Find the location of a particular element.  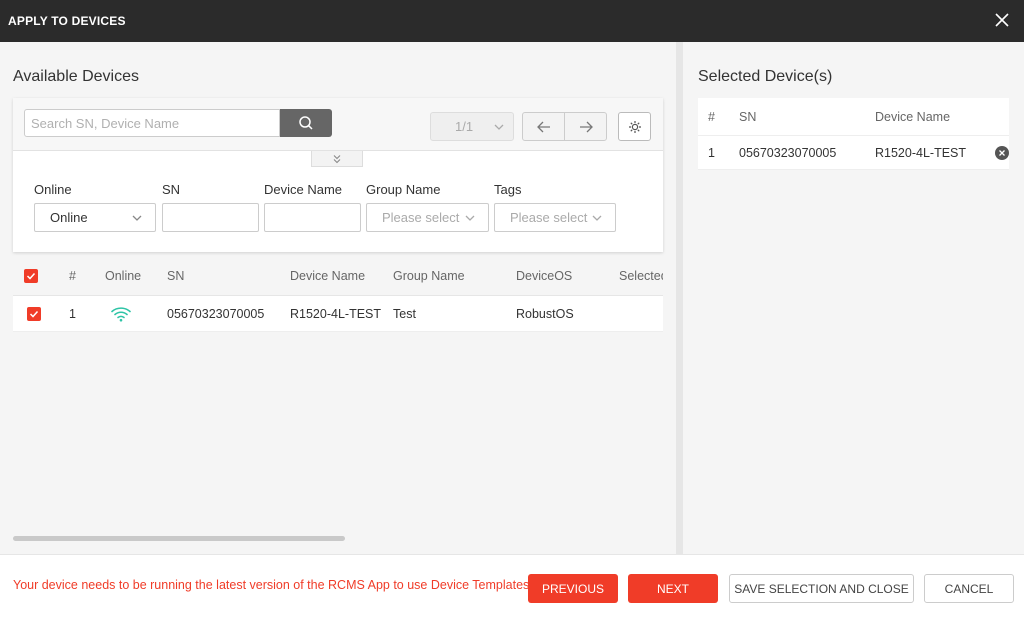

dialog-header: APPLY TO DEVICES is located at coordinates (512, 21).